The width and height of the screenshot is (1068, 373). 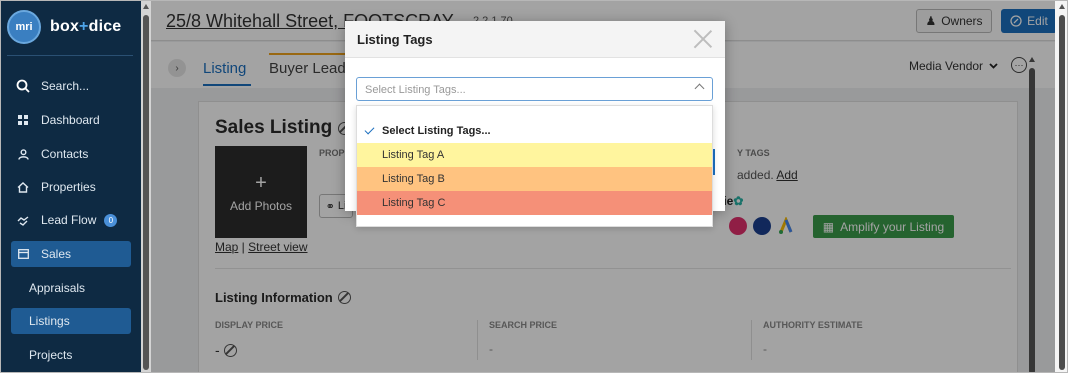 I want to click on divider, so click(x=70, y=55).